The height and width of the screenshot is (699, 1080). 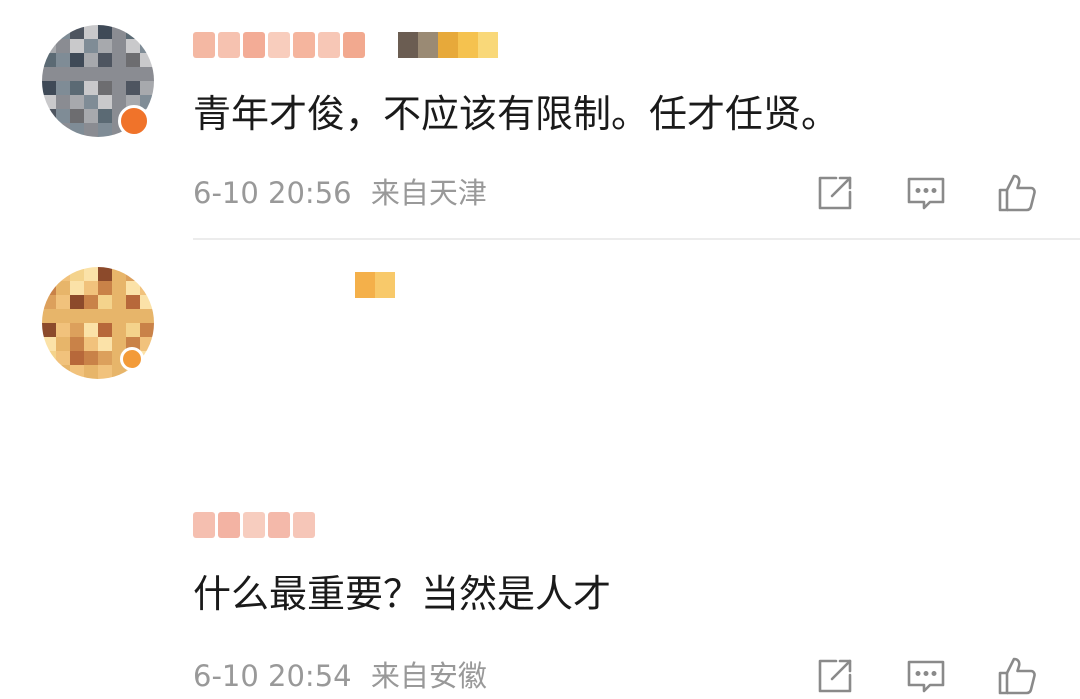 What do you see at coordinates (516, 114) in the screenshot?
I see `comment-text: 青年才俊，不应该有限制。任才任贤。` at bounding box center [516, 114].